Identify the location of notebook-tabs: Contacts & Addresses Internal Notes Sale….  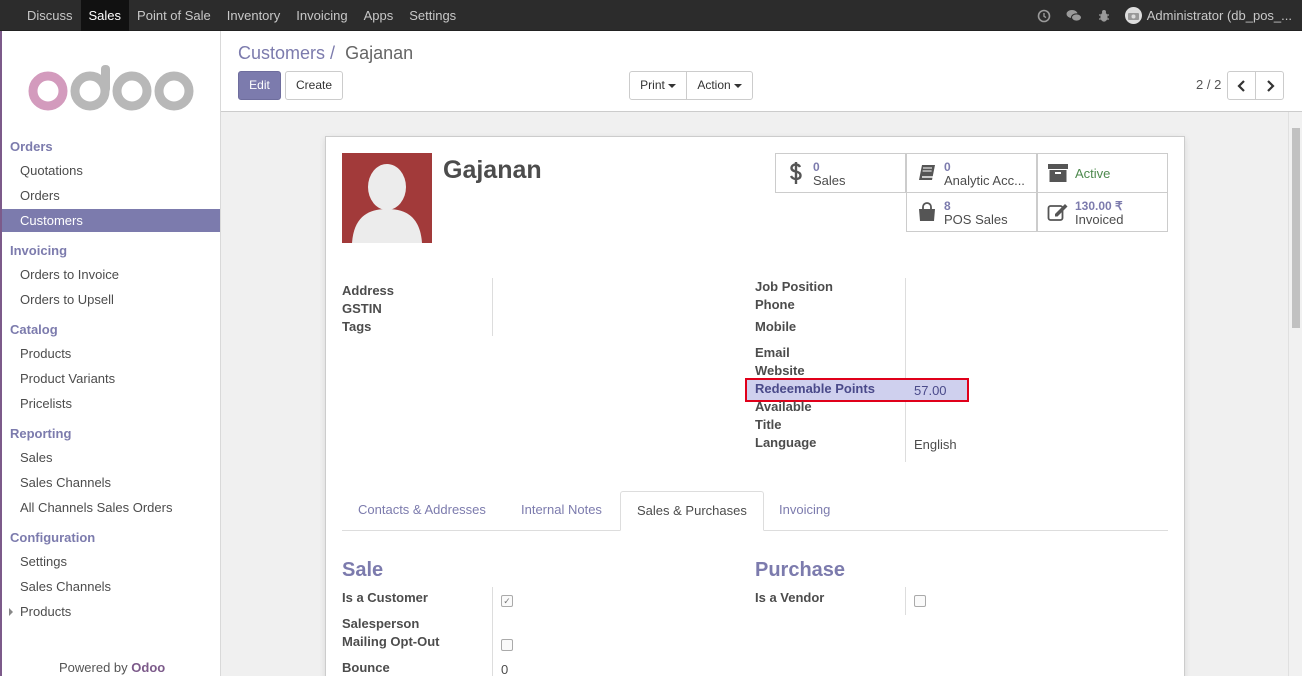
(755, 511).